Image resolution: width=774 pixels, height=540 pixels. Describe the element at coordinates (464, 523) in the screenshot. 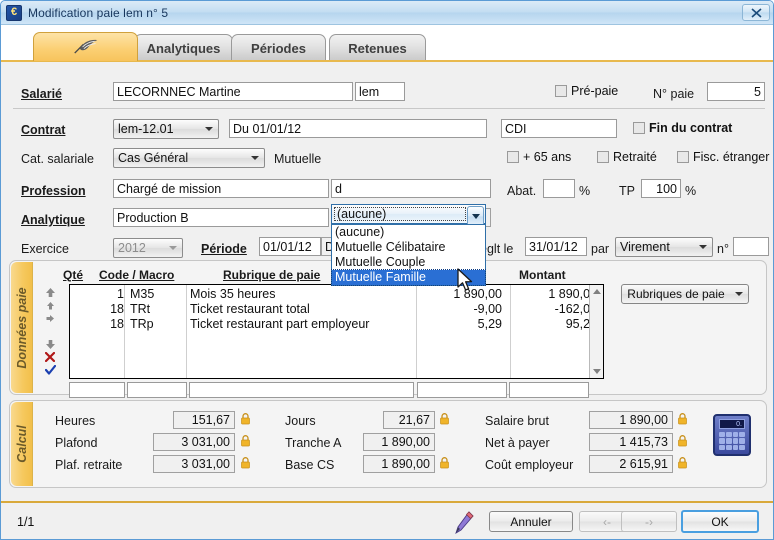

I see `pencil-icon` at that location.